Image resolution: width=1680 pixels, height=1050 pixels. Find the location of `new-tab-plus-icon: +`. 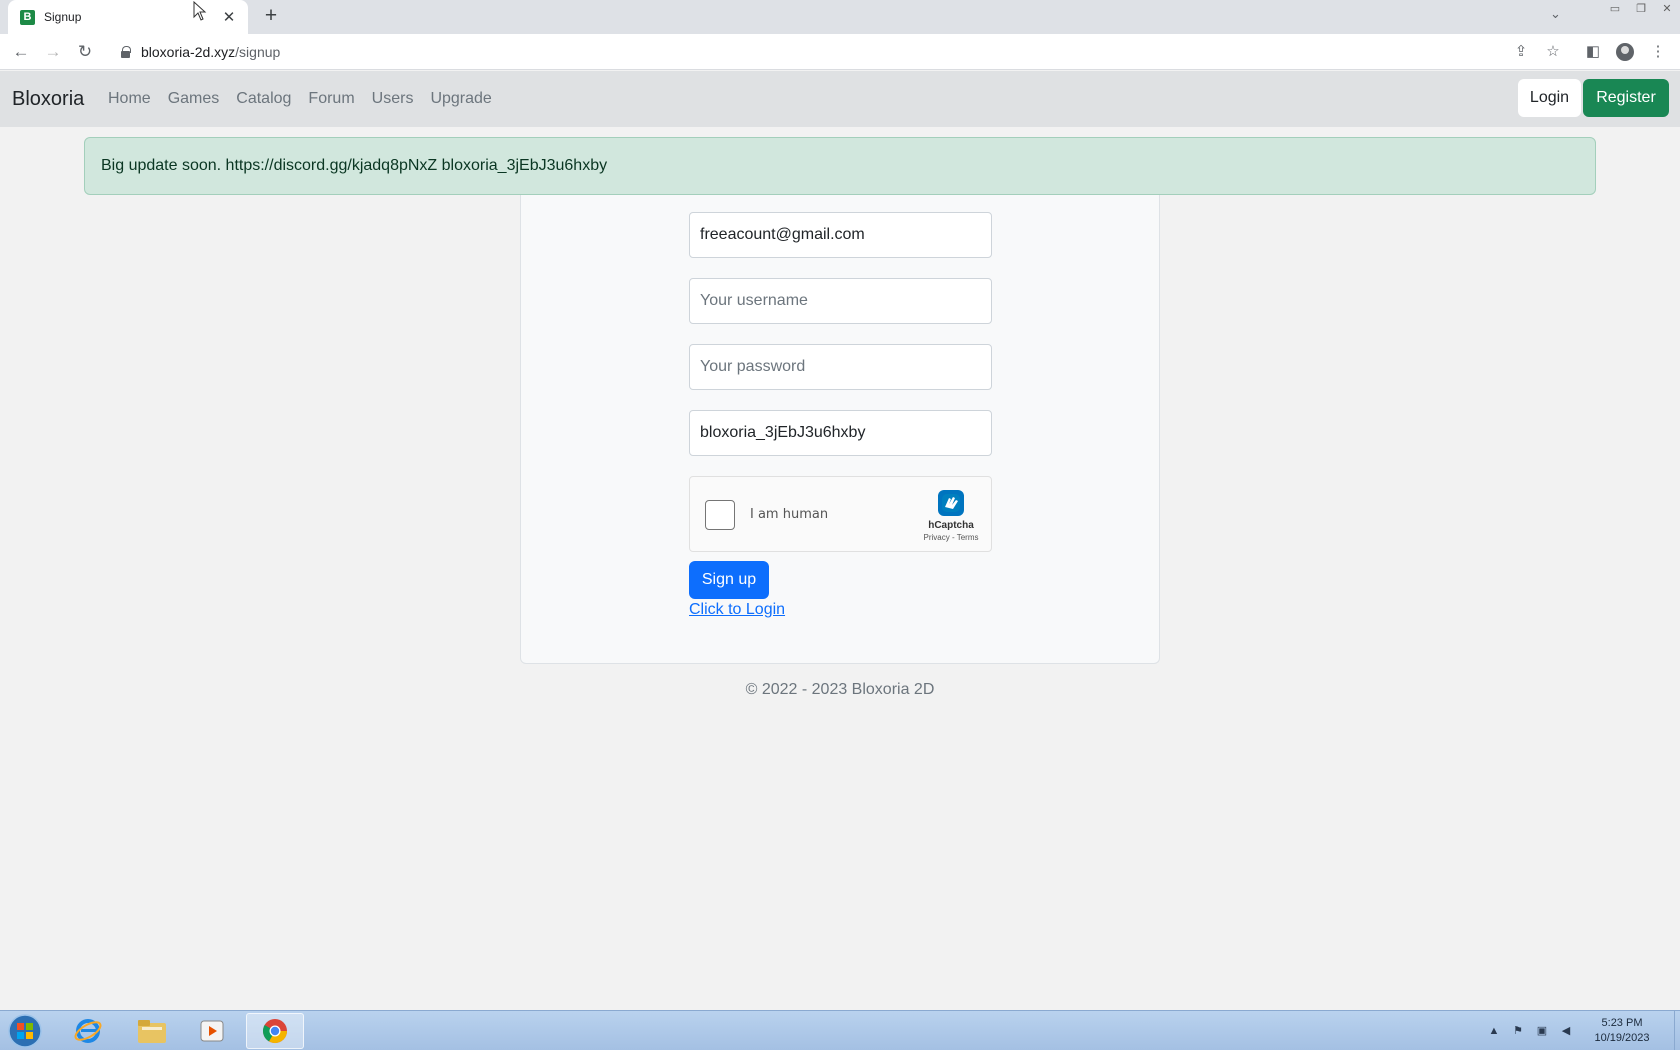

new-tab-plus-icon: + is located at coordinates (271, 17).